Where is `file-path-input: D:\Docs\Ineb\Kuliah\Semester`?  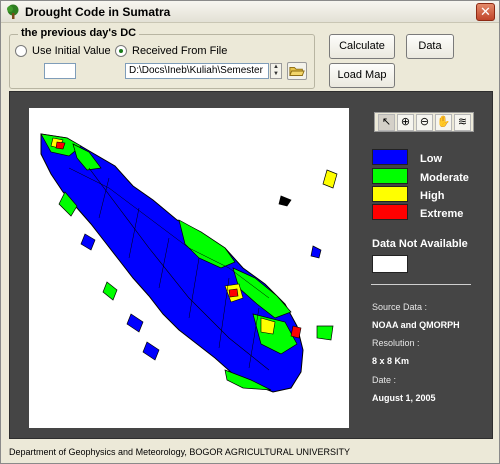 file-path-input: D:\Docs\Ineb\Kuliah\Semester is located at coordinates (197, 71).